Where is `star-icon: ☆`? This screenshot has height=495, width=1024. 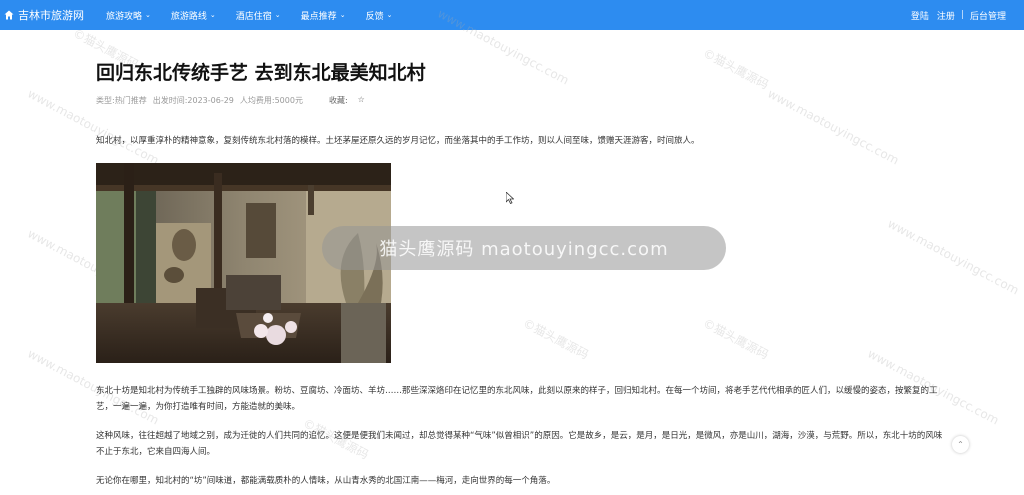 star-icon: ☆ is located at coordinates (361, 100).